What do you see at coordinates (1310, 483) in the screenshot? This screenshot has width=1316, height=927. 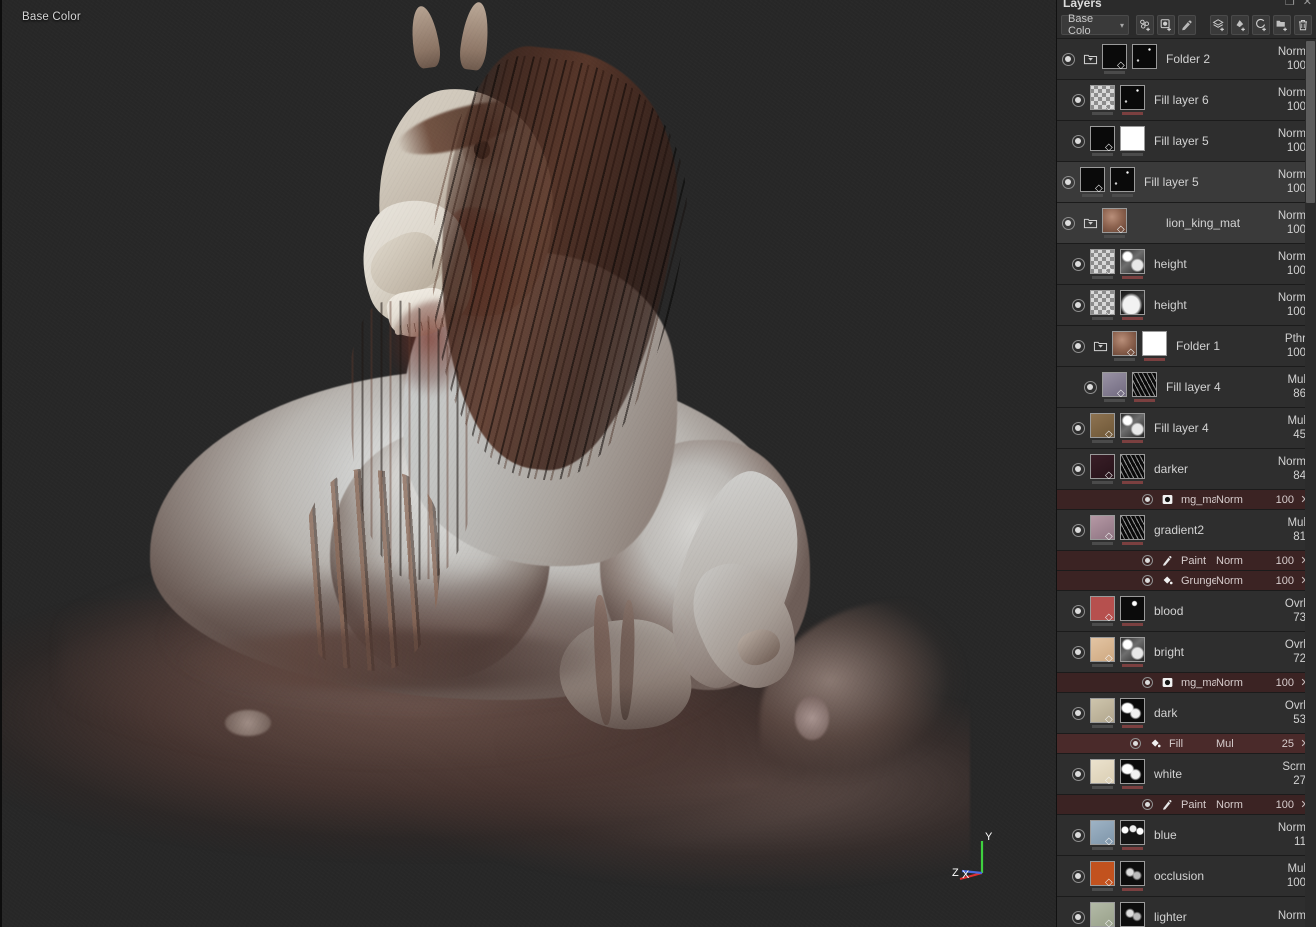 I see `layers-scrollbar` at bounding box center [1310, 483].